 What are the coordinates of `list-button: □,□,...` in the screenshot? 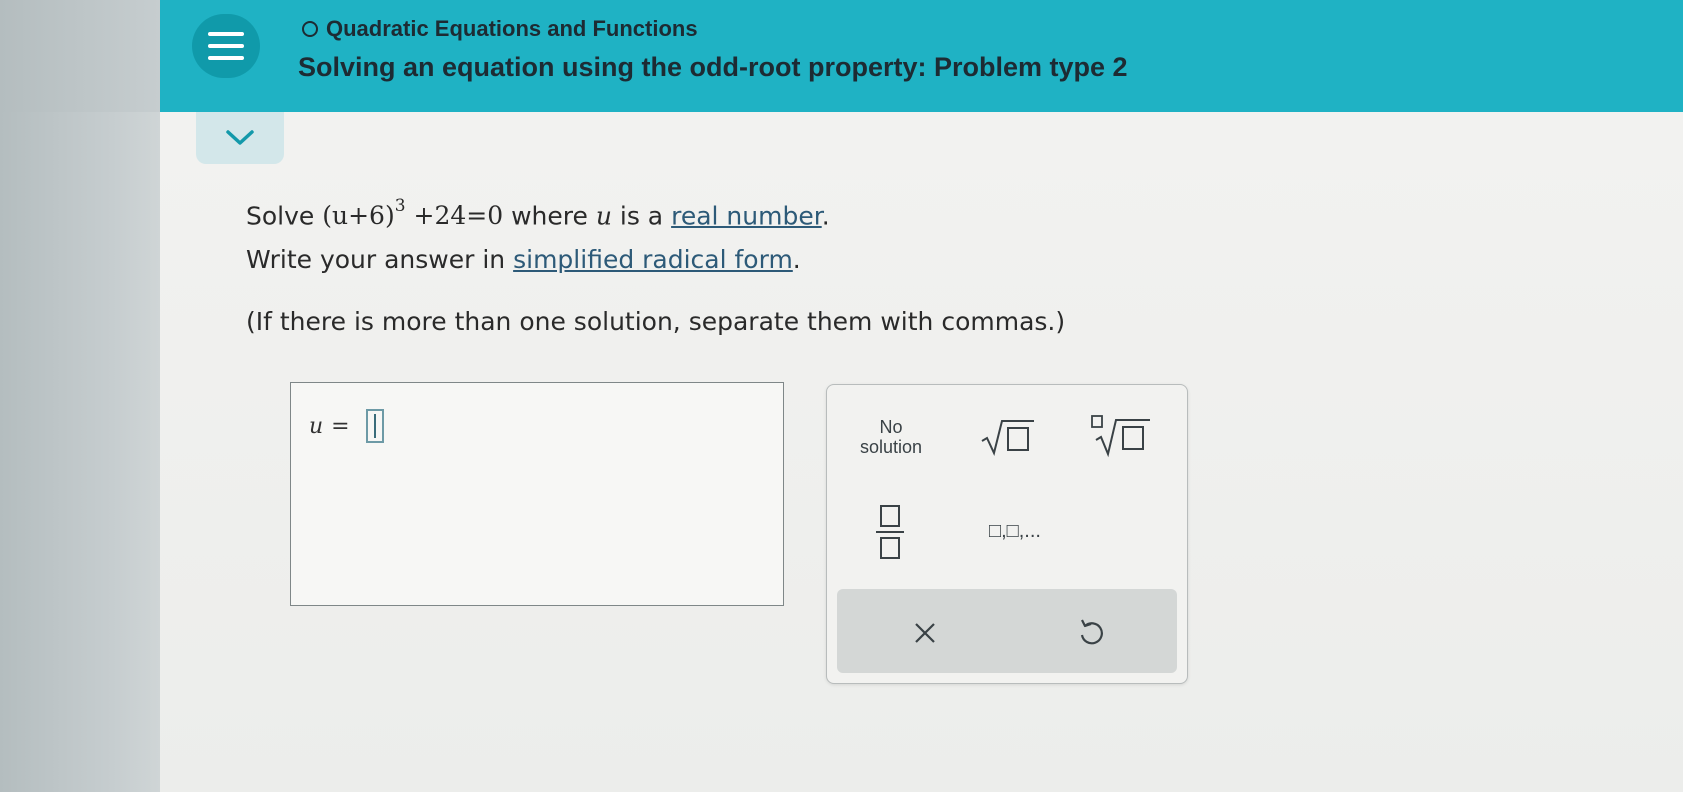 It's located at (1015, 531).